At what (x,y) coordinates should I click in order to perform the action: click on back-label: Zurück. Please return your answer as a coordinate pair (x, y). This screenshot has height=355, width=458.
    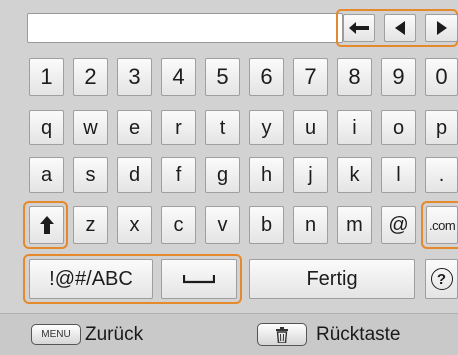
    Looking at the image, I should click on (114, 334).